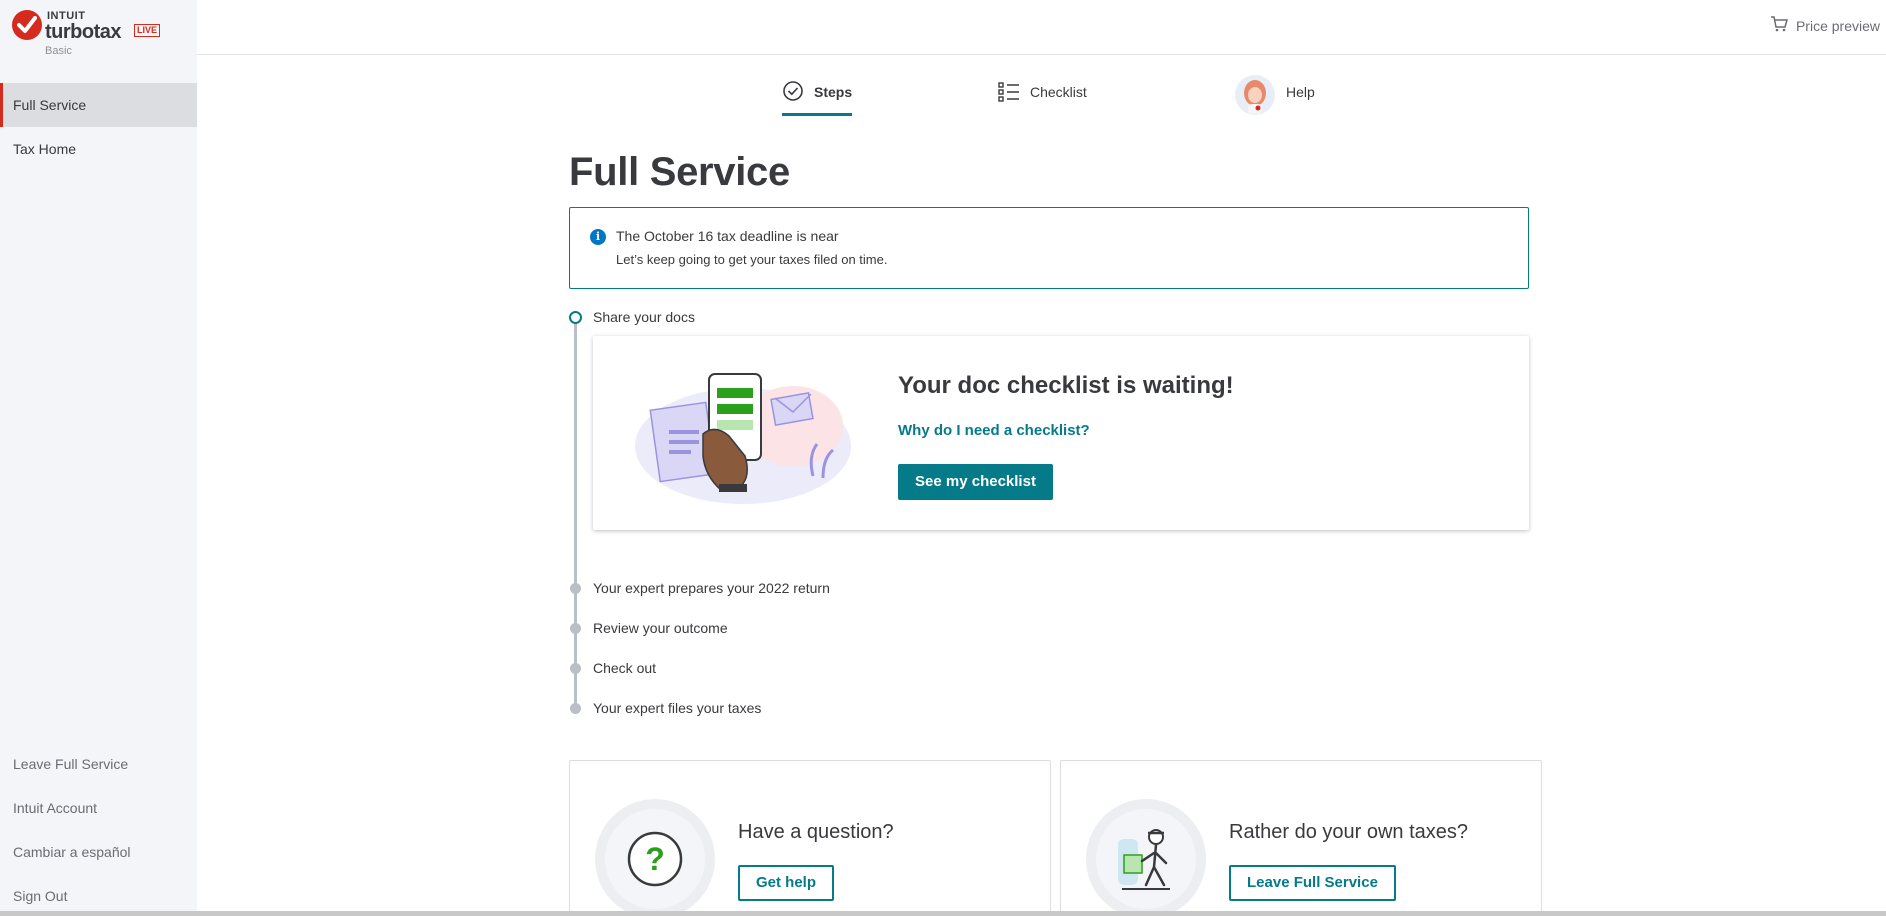 The image size is (1886, 916). I want to click on leave-full-service-link: Leave Full Service, so click(70, 764).